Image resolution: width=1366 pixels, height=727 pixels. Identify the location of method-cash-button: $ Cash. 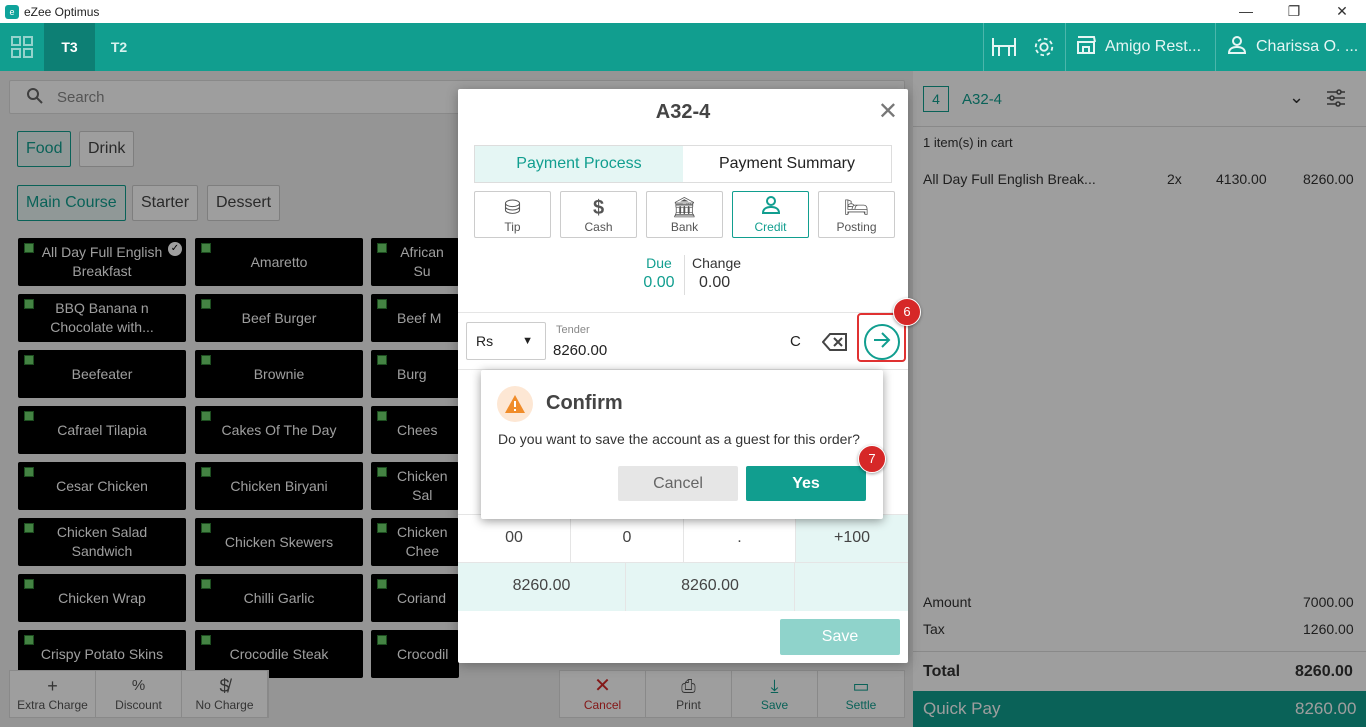
(598, 214).